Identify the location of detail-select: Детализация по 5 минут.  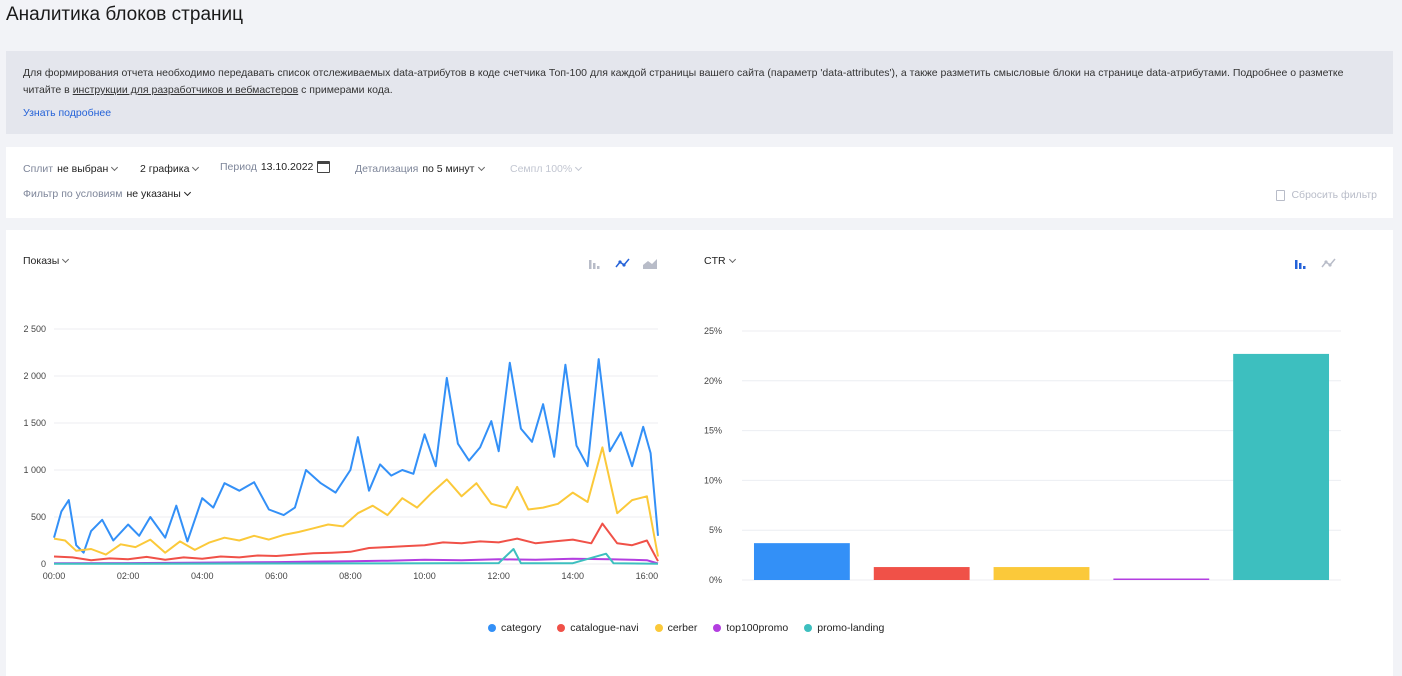
(420, 169).